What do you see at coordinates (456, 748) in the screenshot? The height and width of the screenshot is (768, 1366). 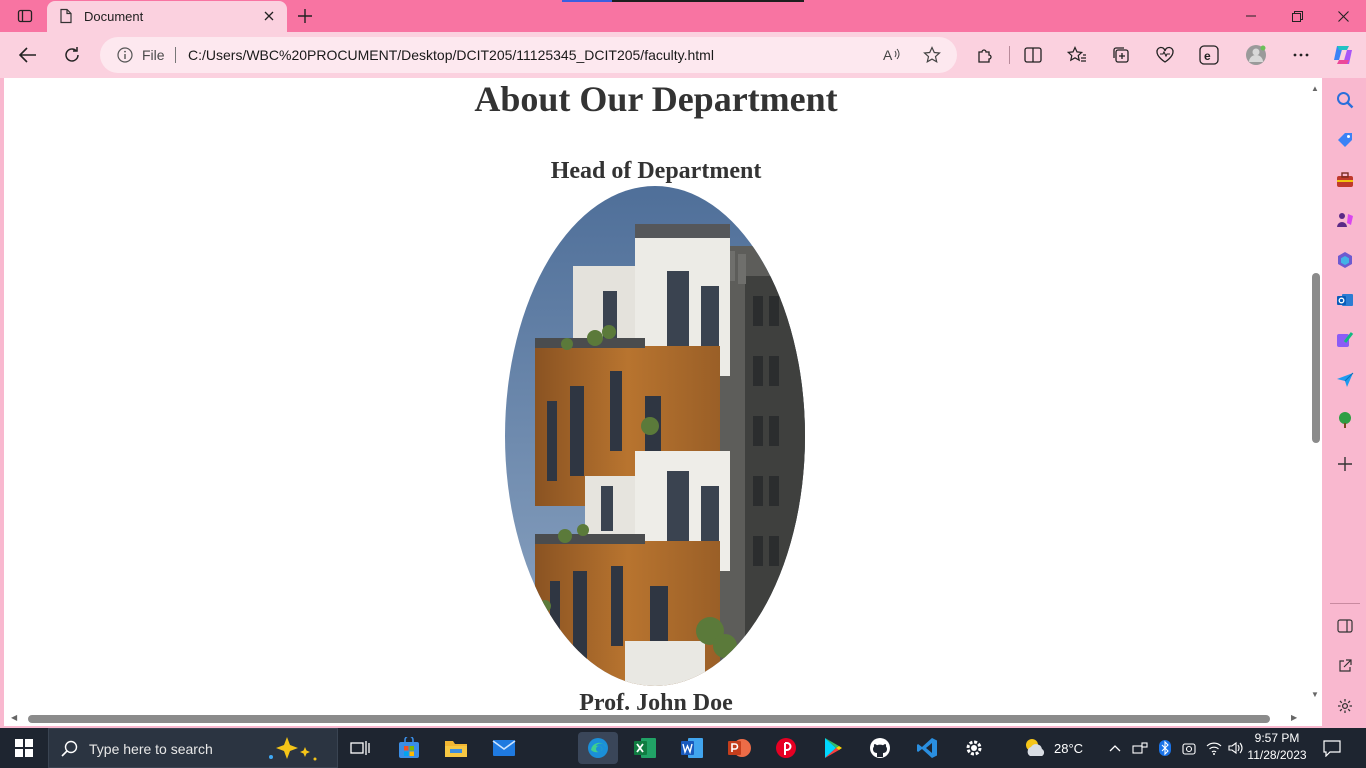 I see `file-explorer-icon` at bounding box center [456, 748].